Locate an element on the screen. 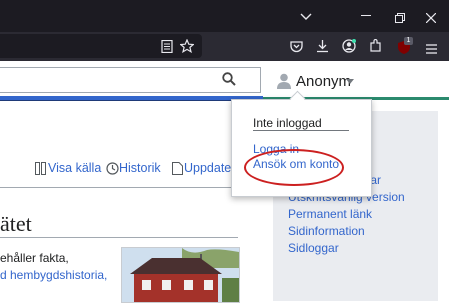 This screenshot has height=303, width=449. dropdown-divider is located at coordinates (301, 130).